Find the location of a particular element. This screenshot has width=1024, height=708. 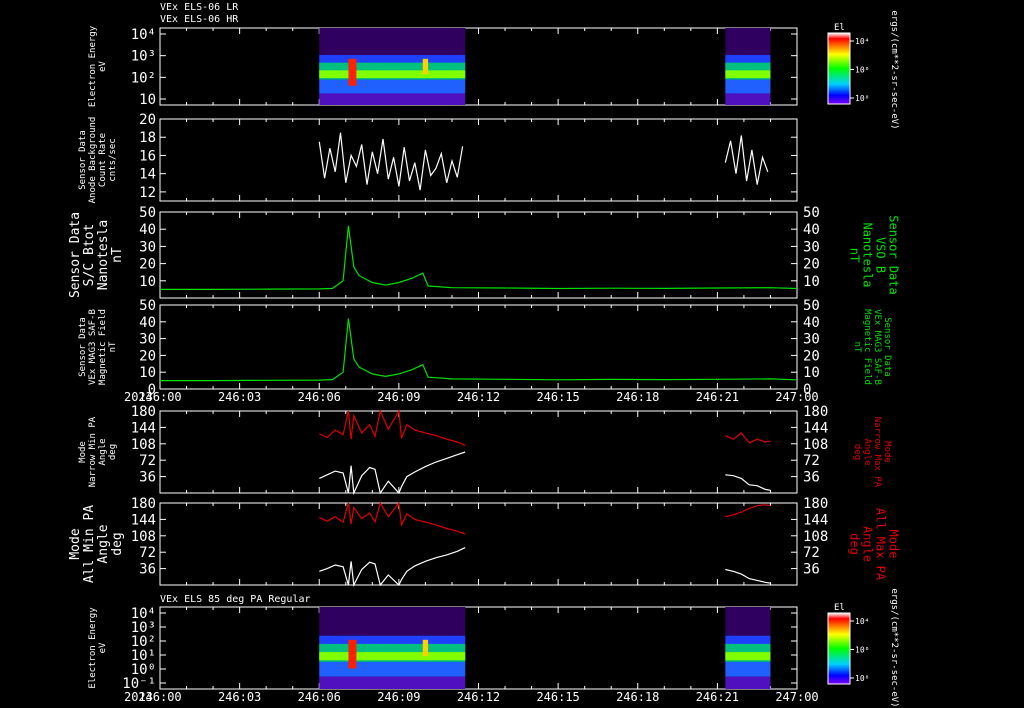

y-axis-label-right: All Max PA is located at coordinates (881, 544).